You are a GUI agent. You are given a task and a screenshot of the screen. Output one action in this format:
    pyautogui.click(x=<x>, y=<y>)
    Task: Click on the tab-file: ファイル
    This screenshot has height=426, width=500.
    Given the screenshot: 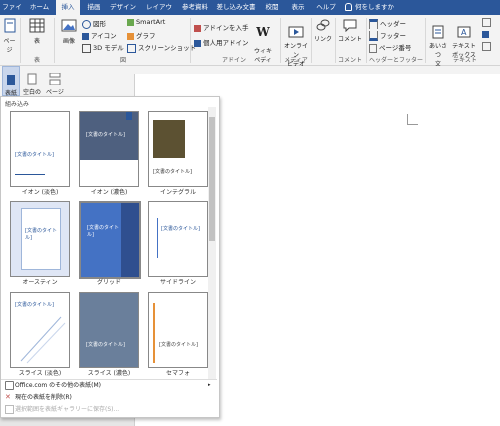 What is the action you would take?
    pyautogui.click(x=12, y=13)
    